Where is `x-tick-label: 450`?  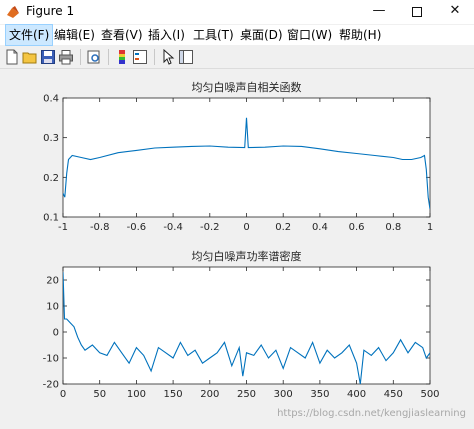 x-tick-label: 450 is located at coordinates (393, 394).